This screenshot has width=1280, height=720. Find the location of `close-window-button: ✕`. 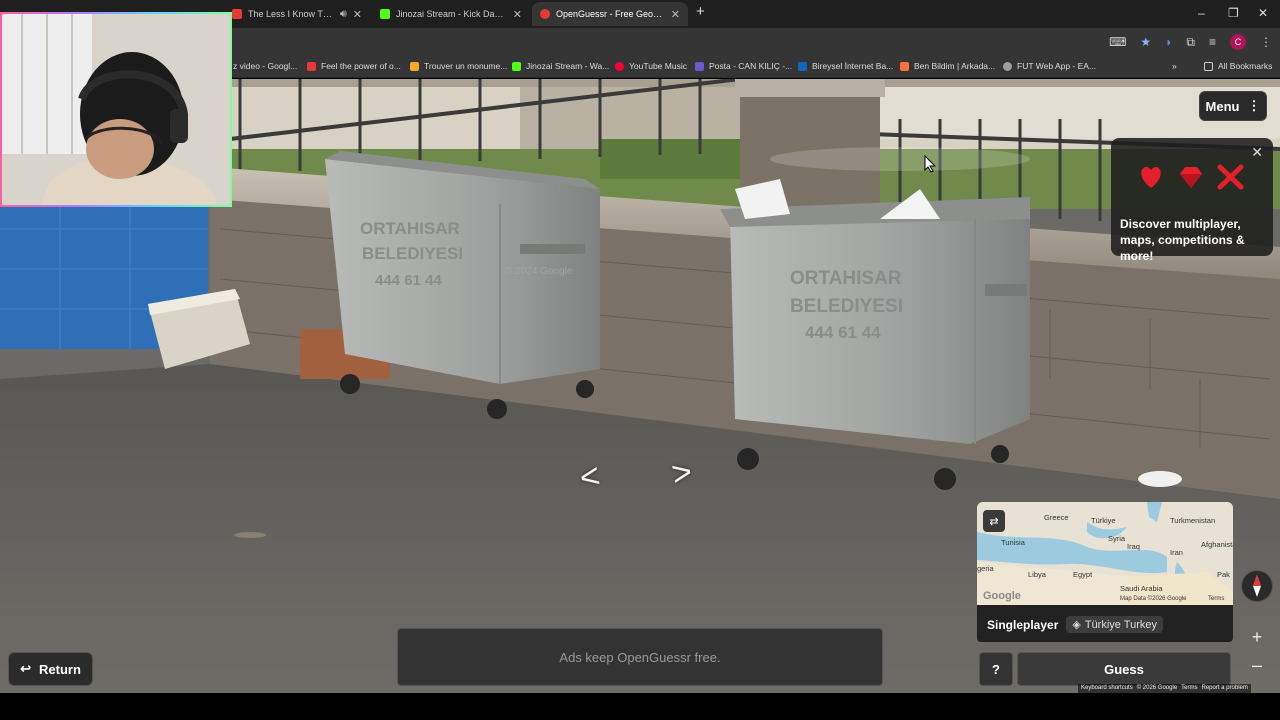

close-window-button: ✕ is located at coordinates (1263, 13).